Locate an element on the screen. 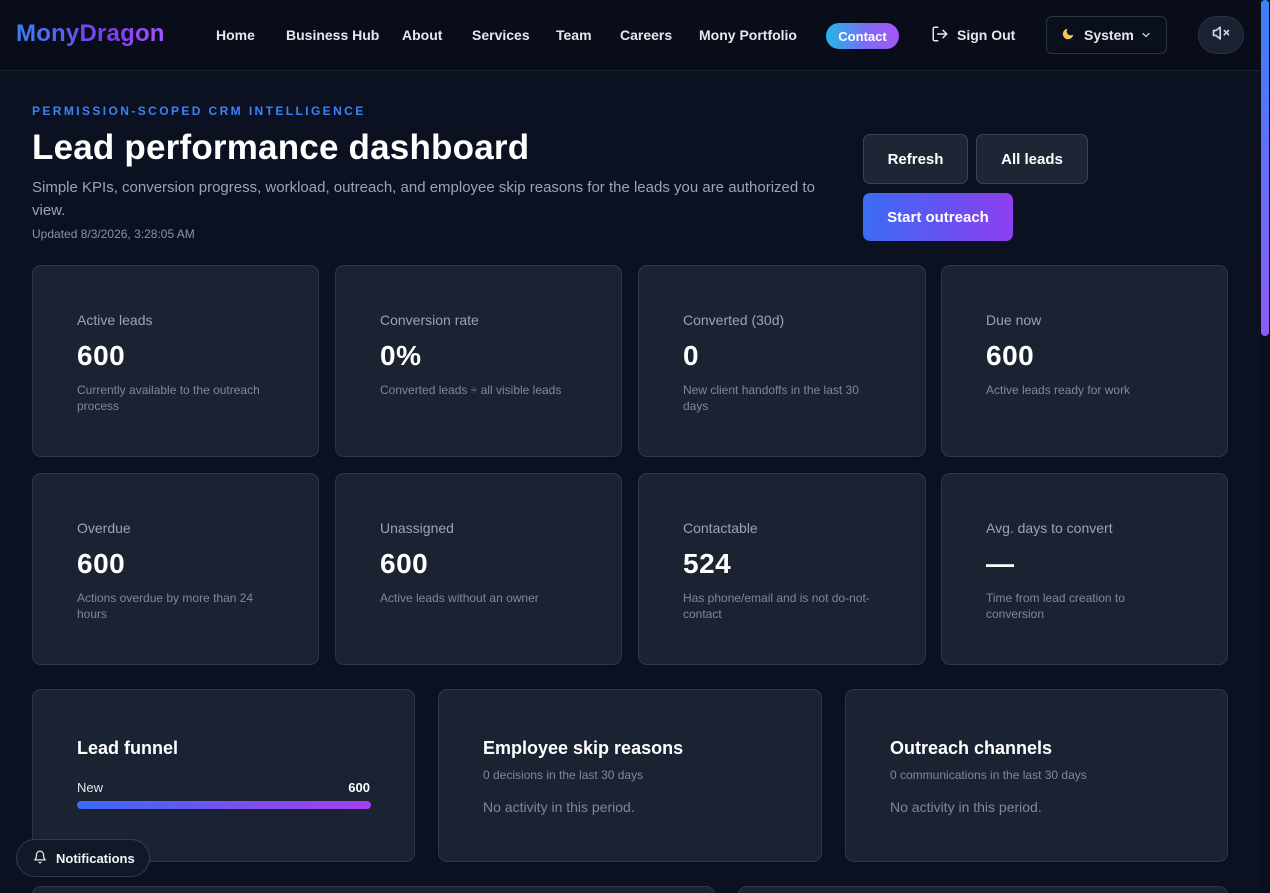 The height and width of the screenshot is (893, 1270). speaker-muted-icon is located at coordinates (1221, 35).